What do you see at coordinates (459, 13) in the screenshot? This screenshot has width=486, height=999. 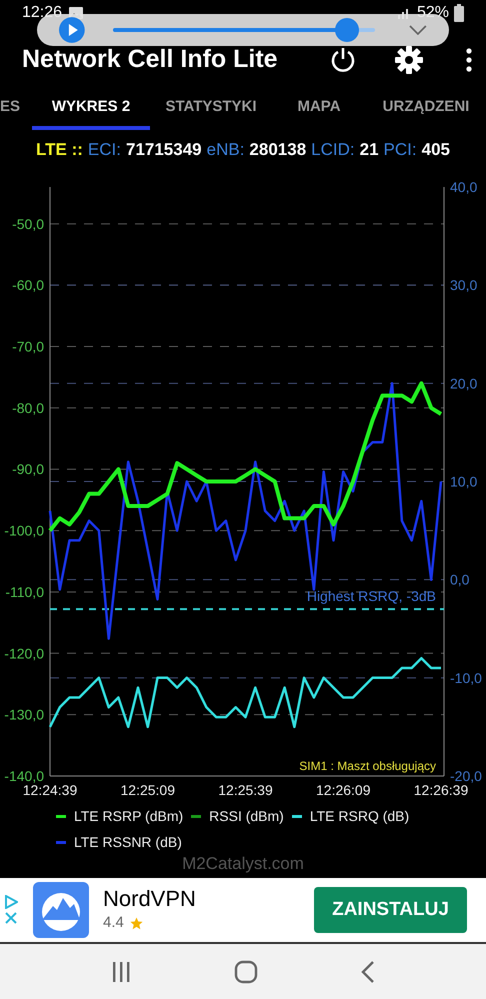 I see `battery-icon` at bounding box center [459, 13].